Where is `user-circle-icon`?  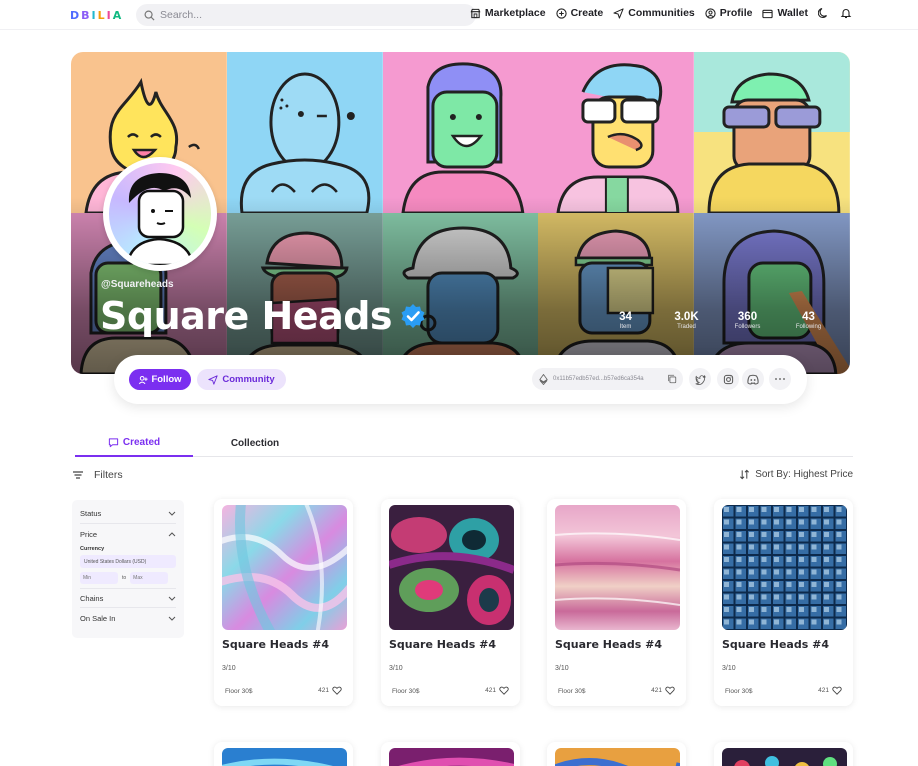
user-circle-icon is located at coordinates (710, 13).